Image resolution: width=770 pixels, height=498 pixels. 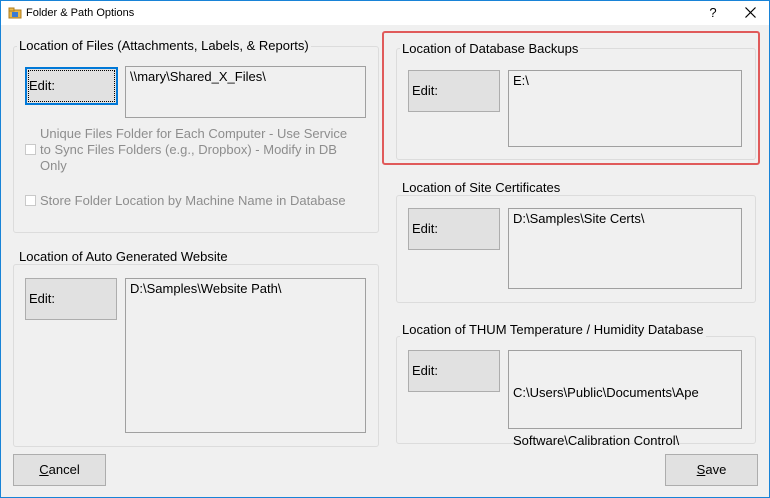 I want to click on save-button: Save, so click(x=711, y=470).